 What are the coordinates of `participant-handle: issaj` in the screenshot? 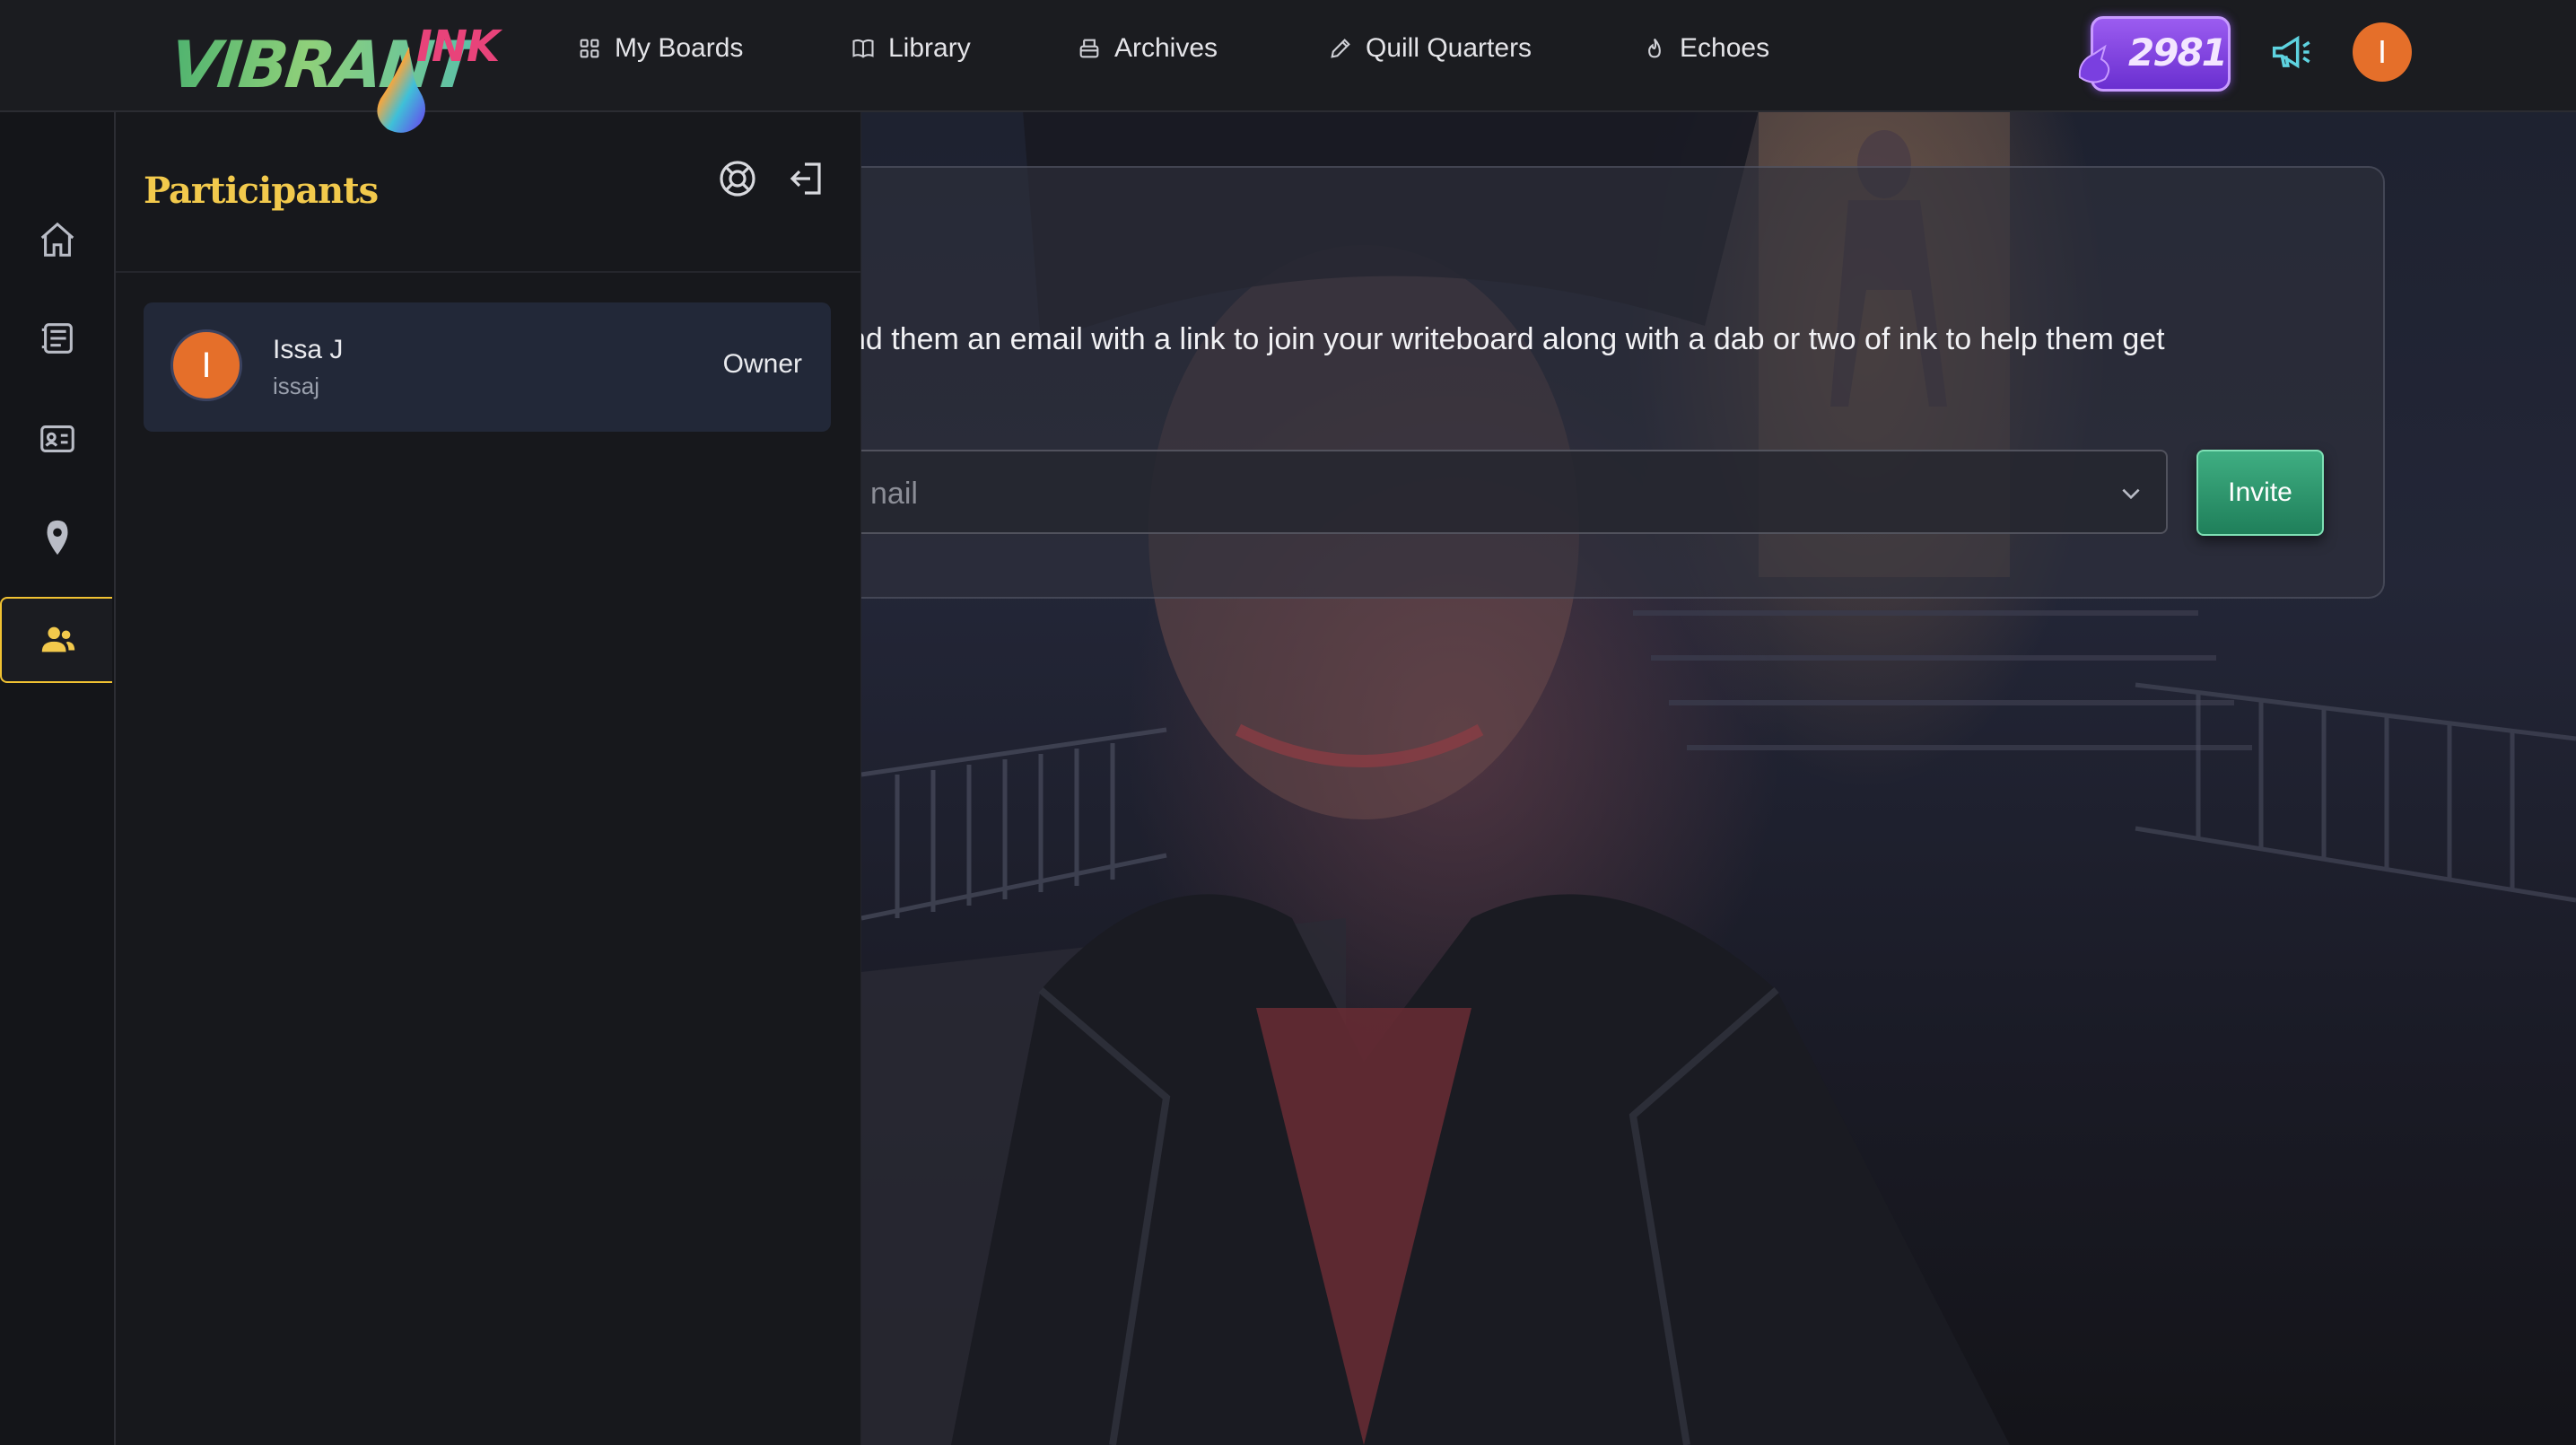 It's located at (297, 385).